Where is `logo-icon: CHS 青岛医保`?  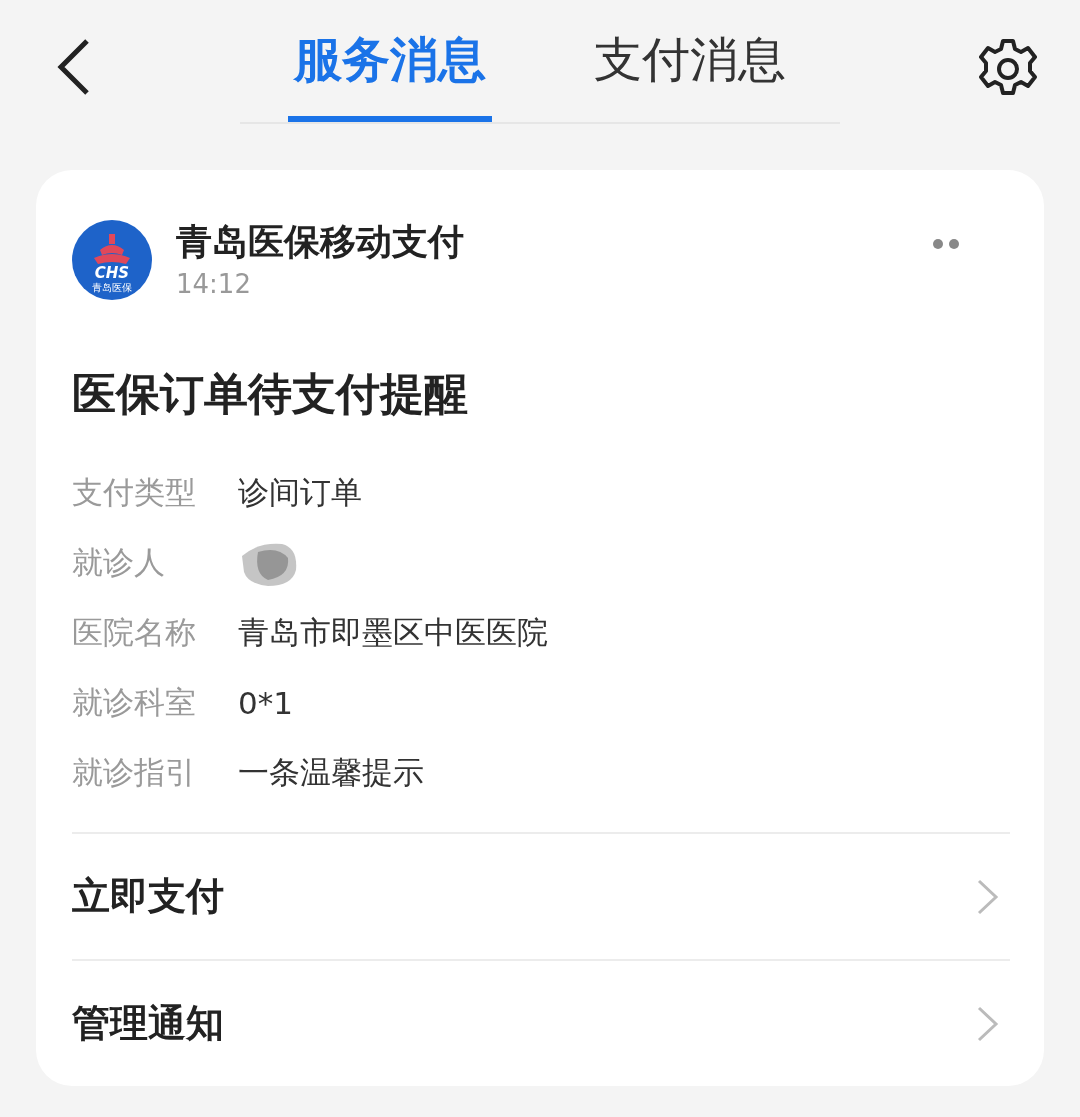 logo-icon: CHS 青岛医保 is located at coordinates (112, 260).